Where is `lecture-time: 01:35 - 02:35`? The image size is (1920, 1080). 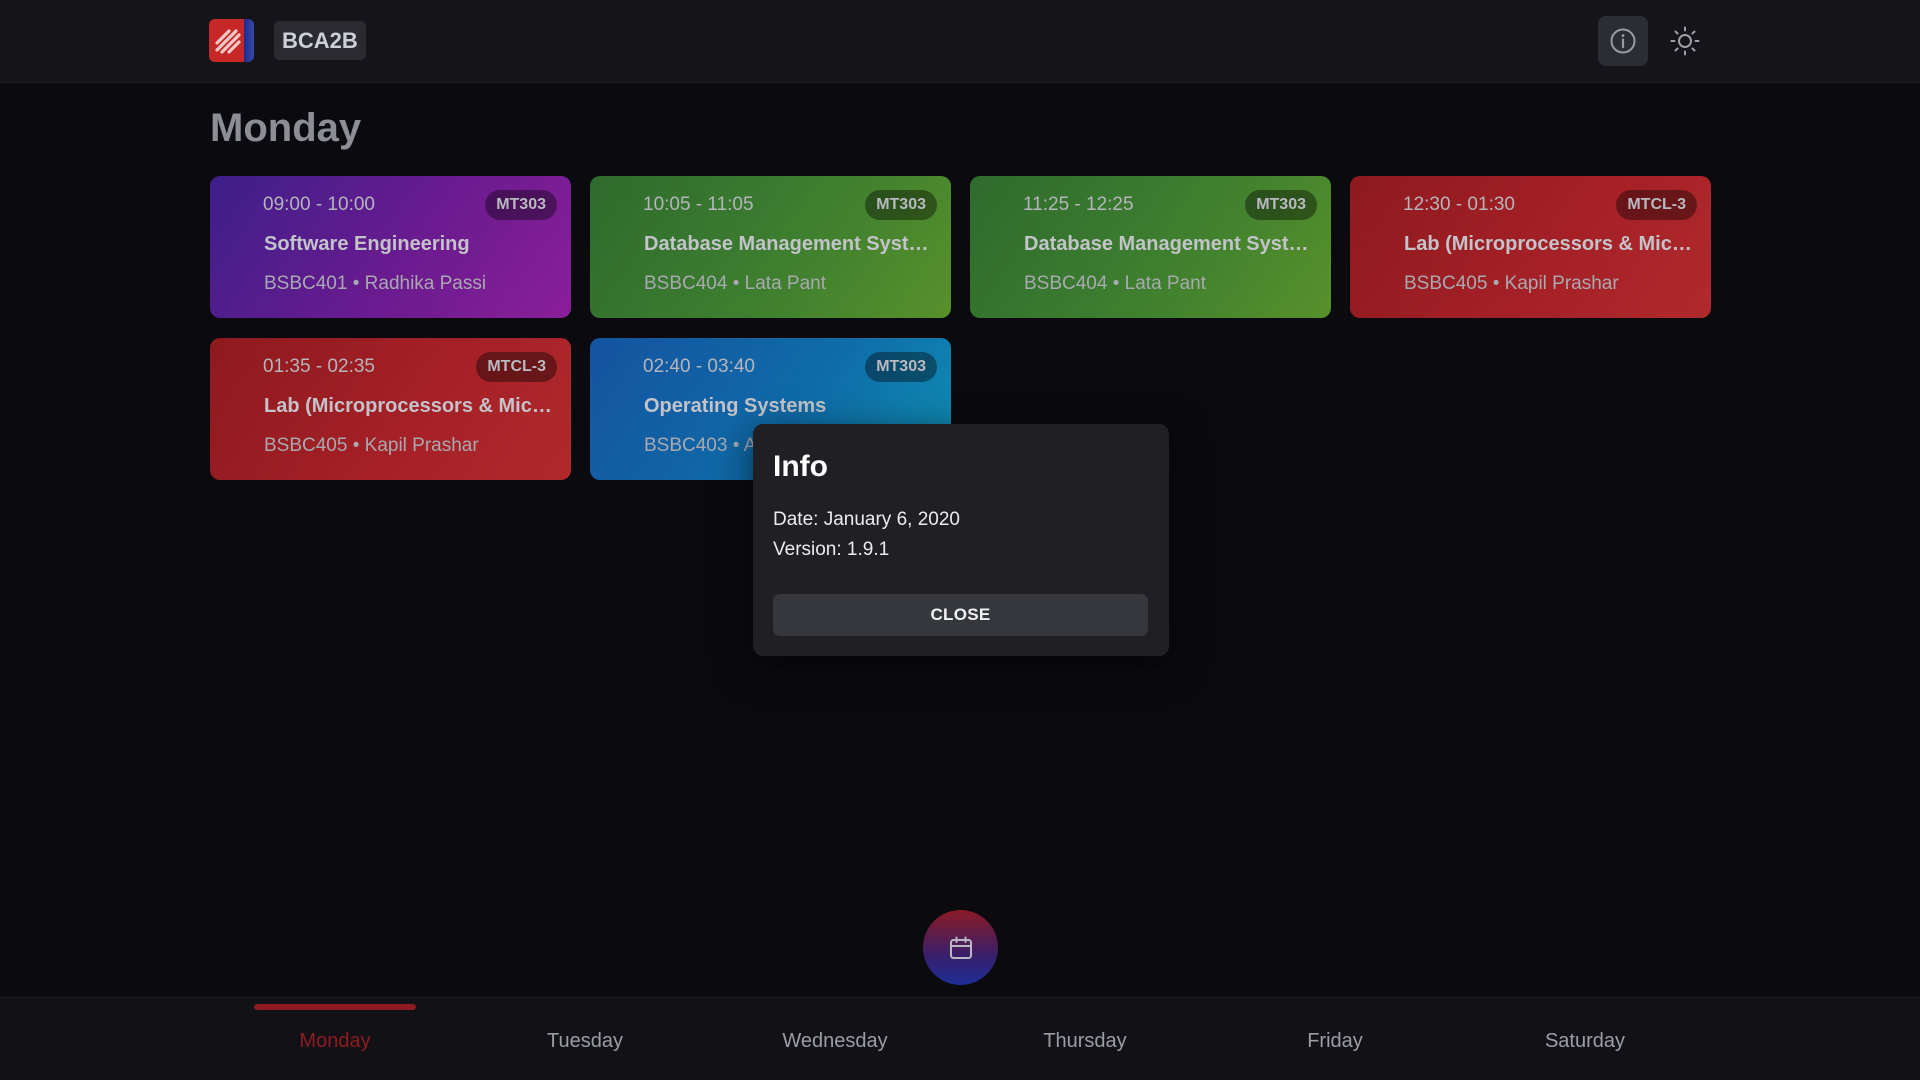 lecture-time: 01:35 - 02:35 is located at coordinates (319, 366).